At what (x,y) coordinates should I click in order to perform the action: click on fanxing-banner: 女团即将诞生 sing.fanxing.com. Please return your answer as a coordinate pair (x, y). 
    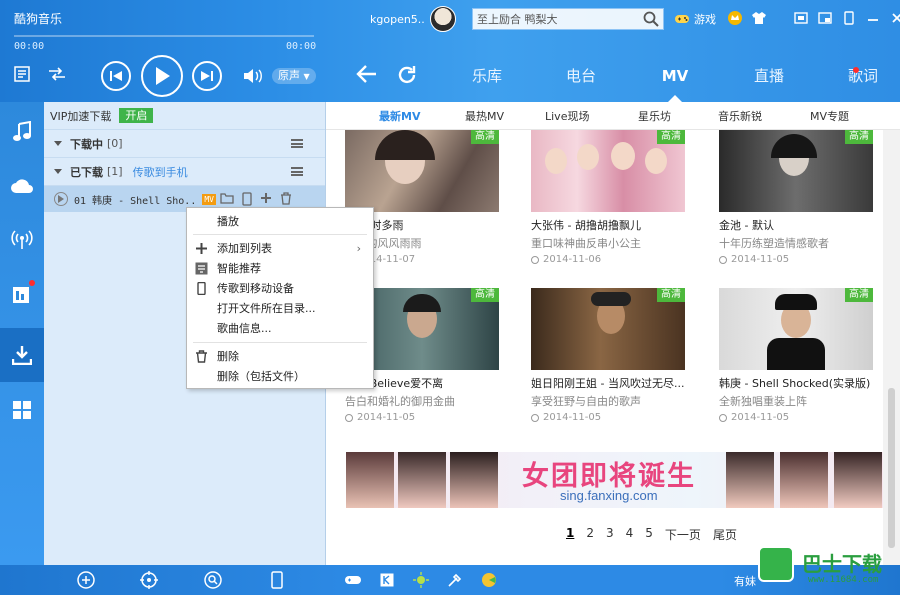
    Looking at the image, I should click on (614, 480).